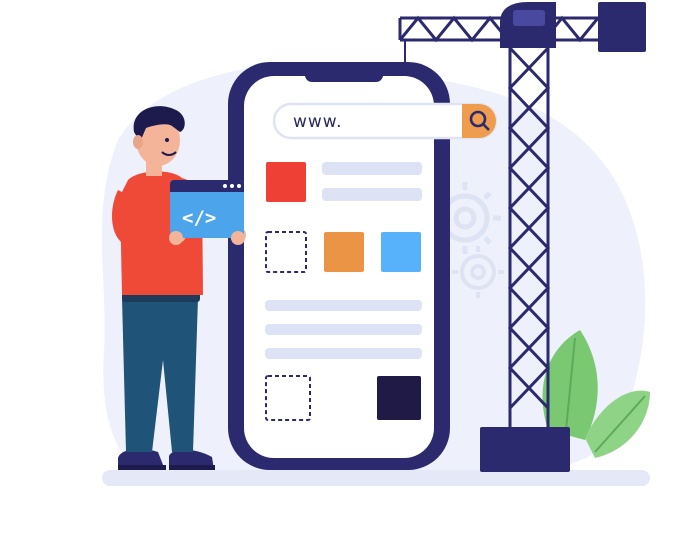  What do you see at coordinates (318, 122) in the screenshot?
I see `url-text: www.` at bounding box center [318, 122].